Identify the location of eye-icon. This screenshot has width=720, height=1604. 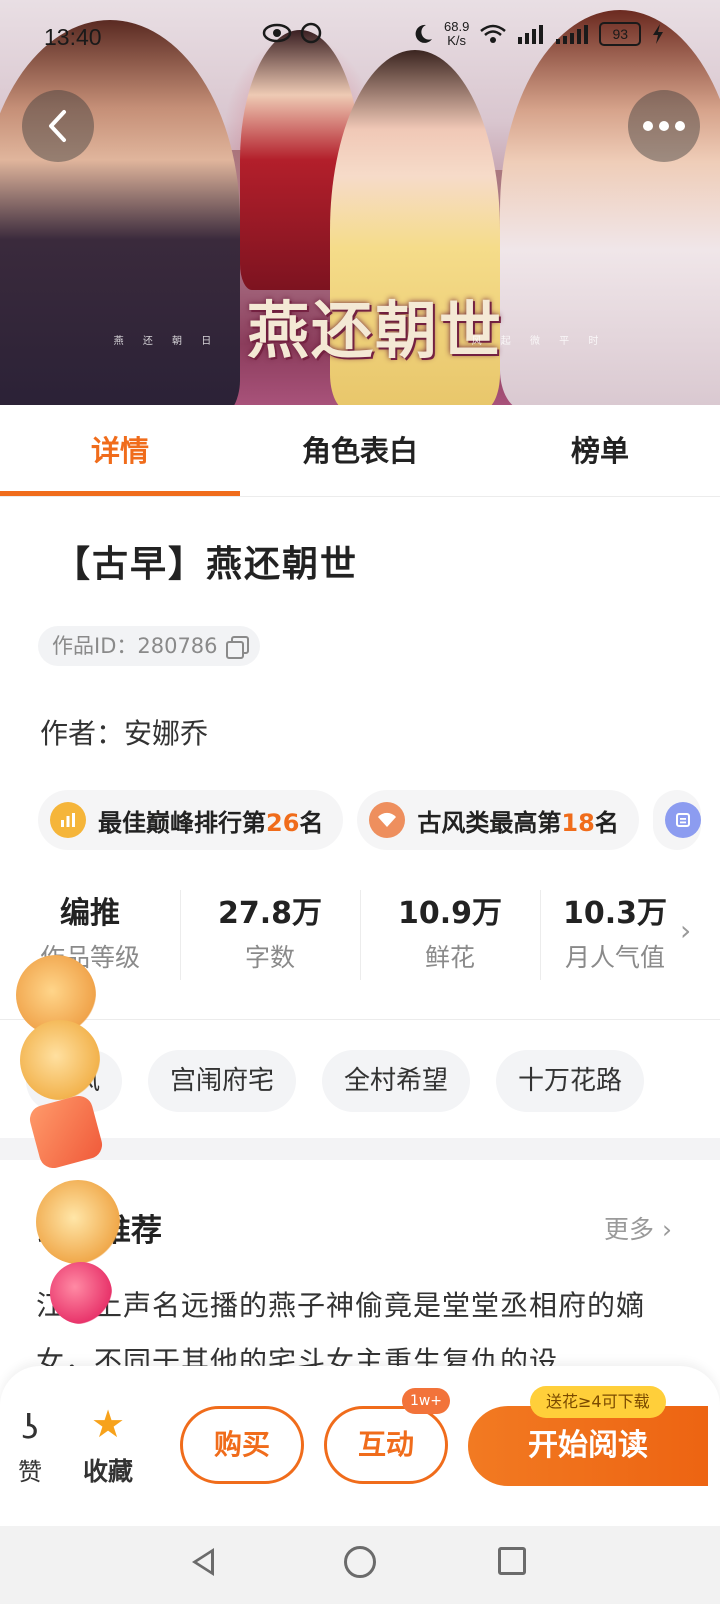
(277, 33).